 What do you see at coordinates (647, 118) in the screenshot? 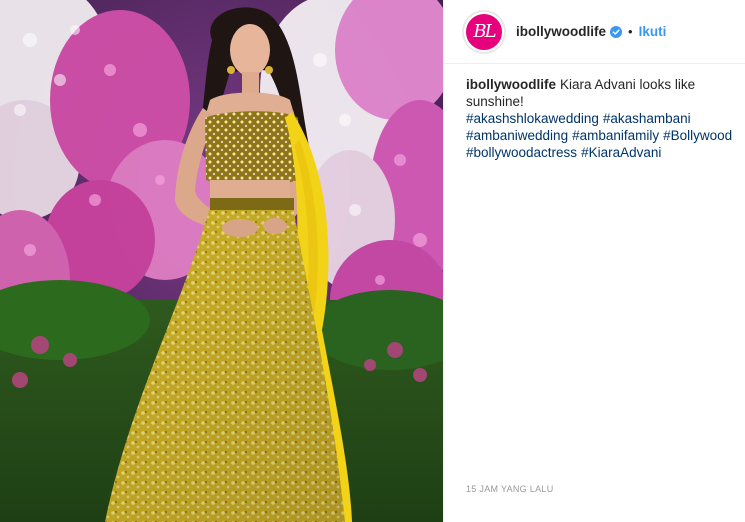
I see `hashtag-link: #akashambani` at bounding box center [647, 118].